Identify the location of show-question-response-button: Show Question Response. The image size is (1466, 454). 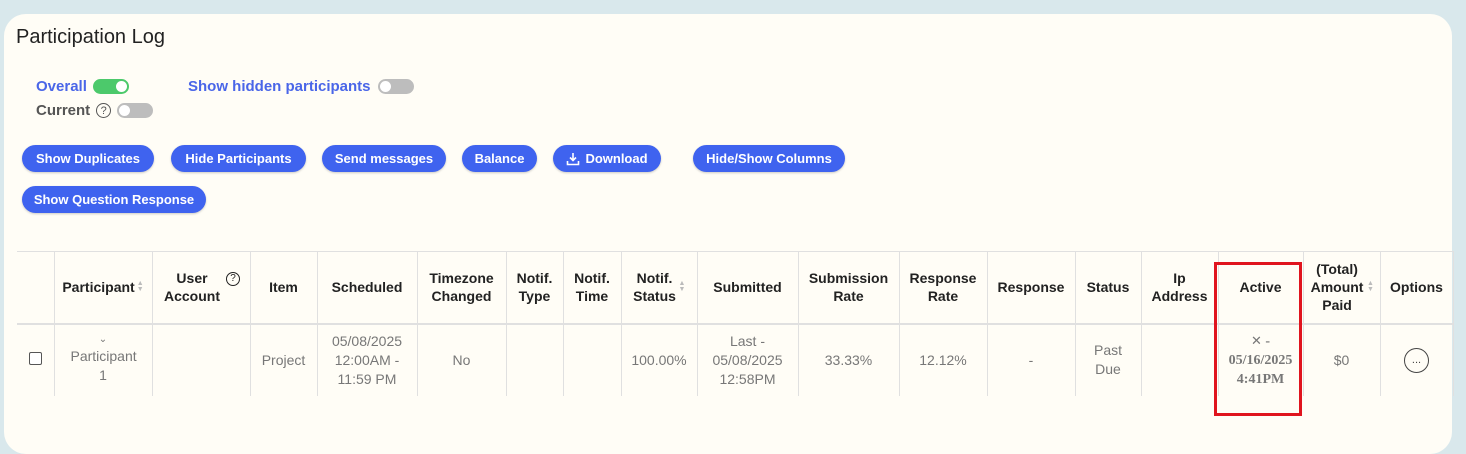
(114, 199).